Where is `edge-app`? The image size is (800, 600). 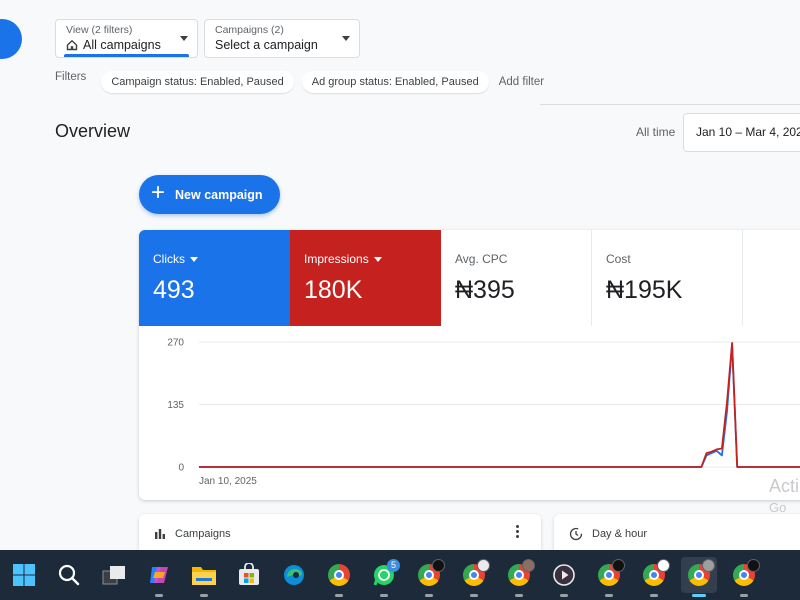
edge-app is located at coordinates (294, 575).